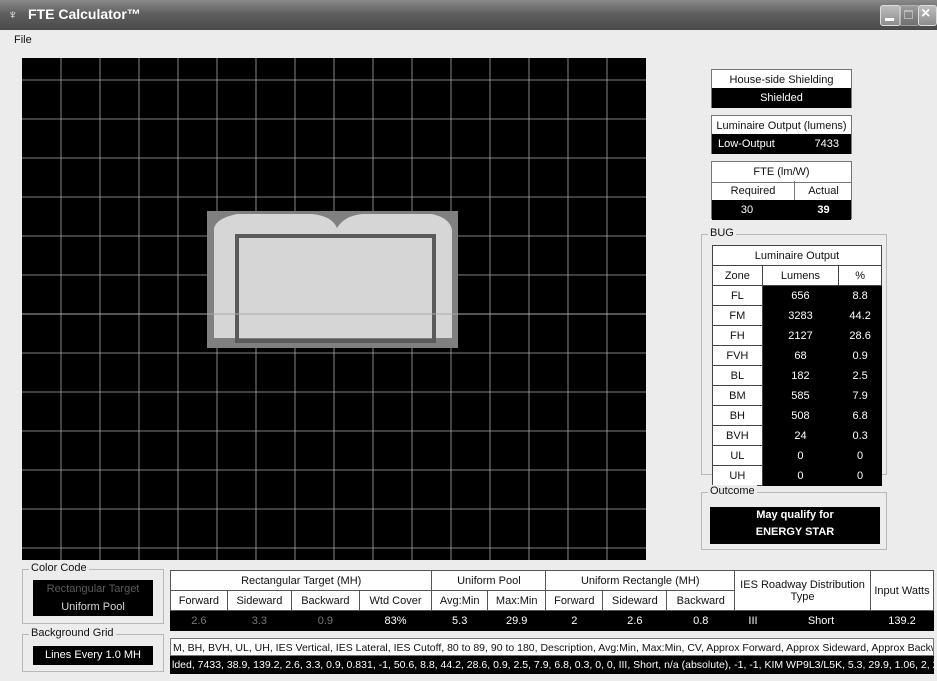 Image resolution: width=937 pixels, height=681 pixels. I want to click on bug-zone-cell: FH, so click(737, 335).